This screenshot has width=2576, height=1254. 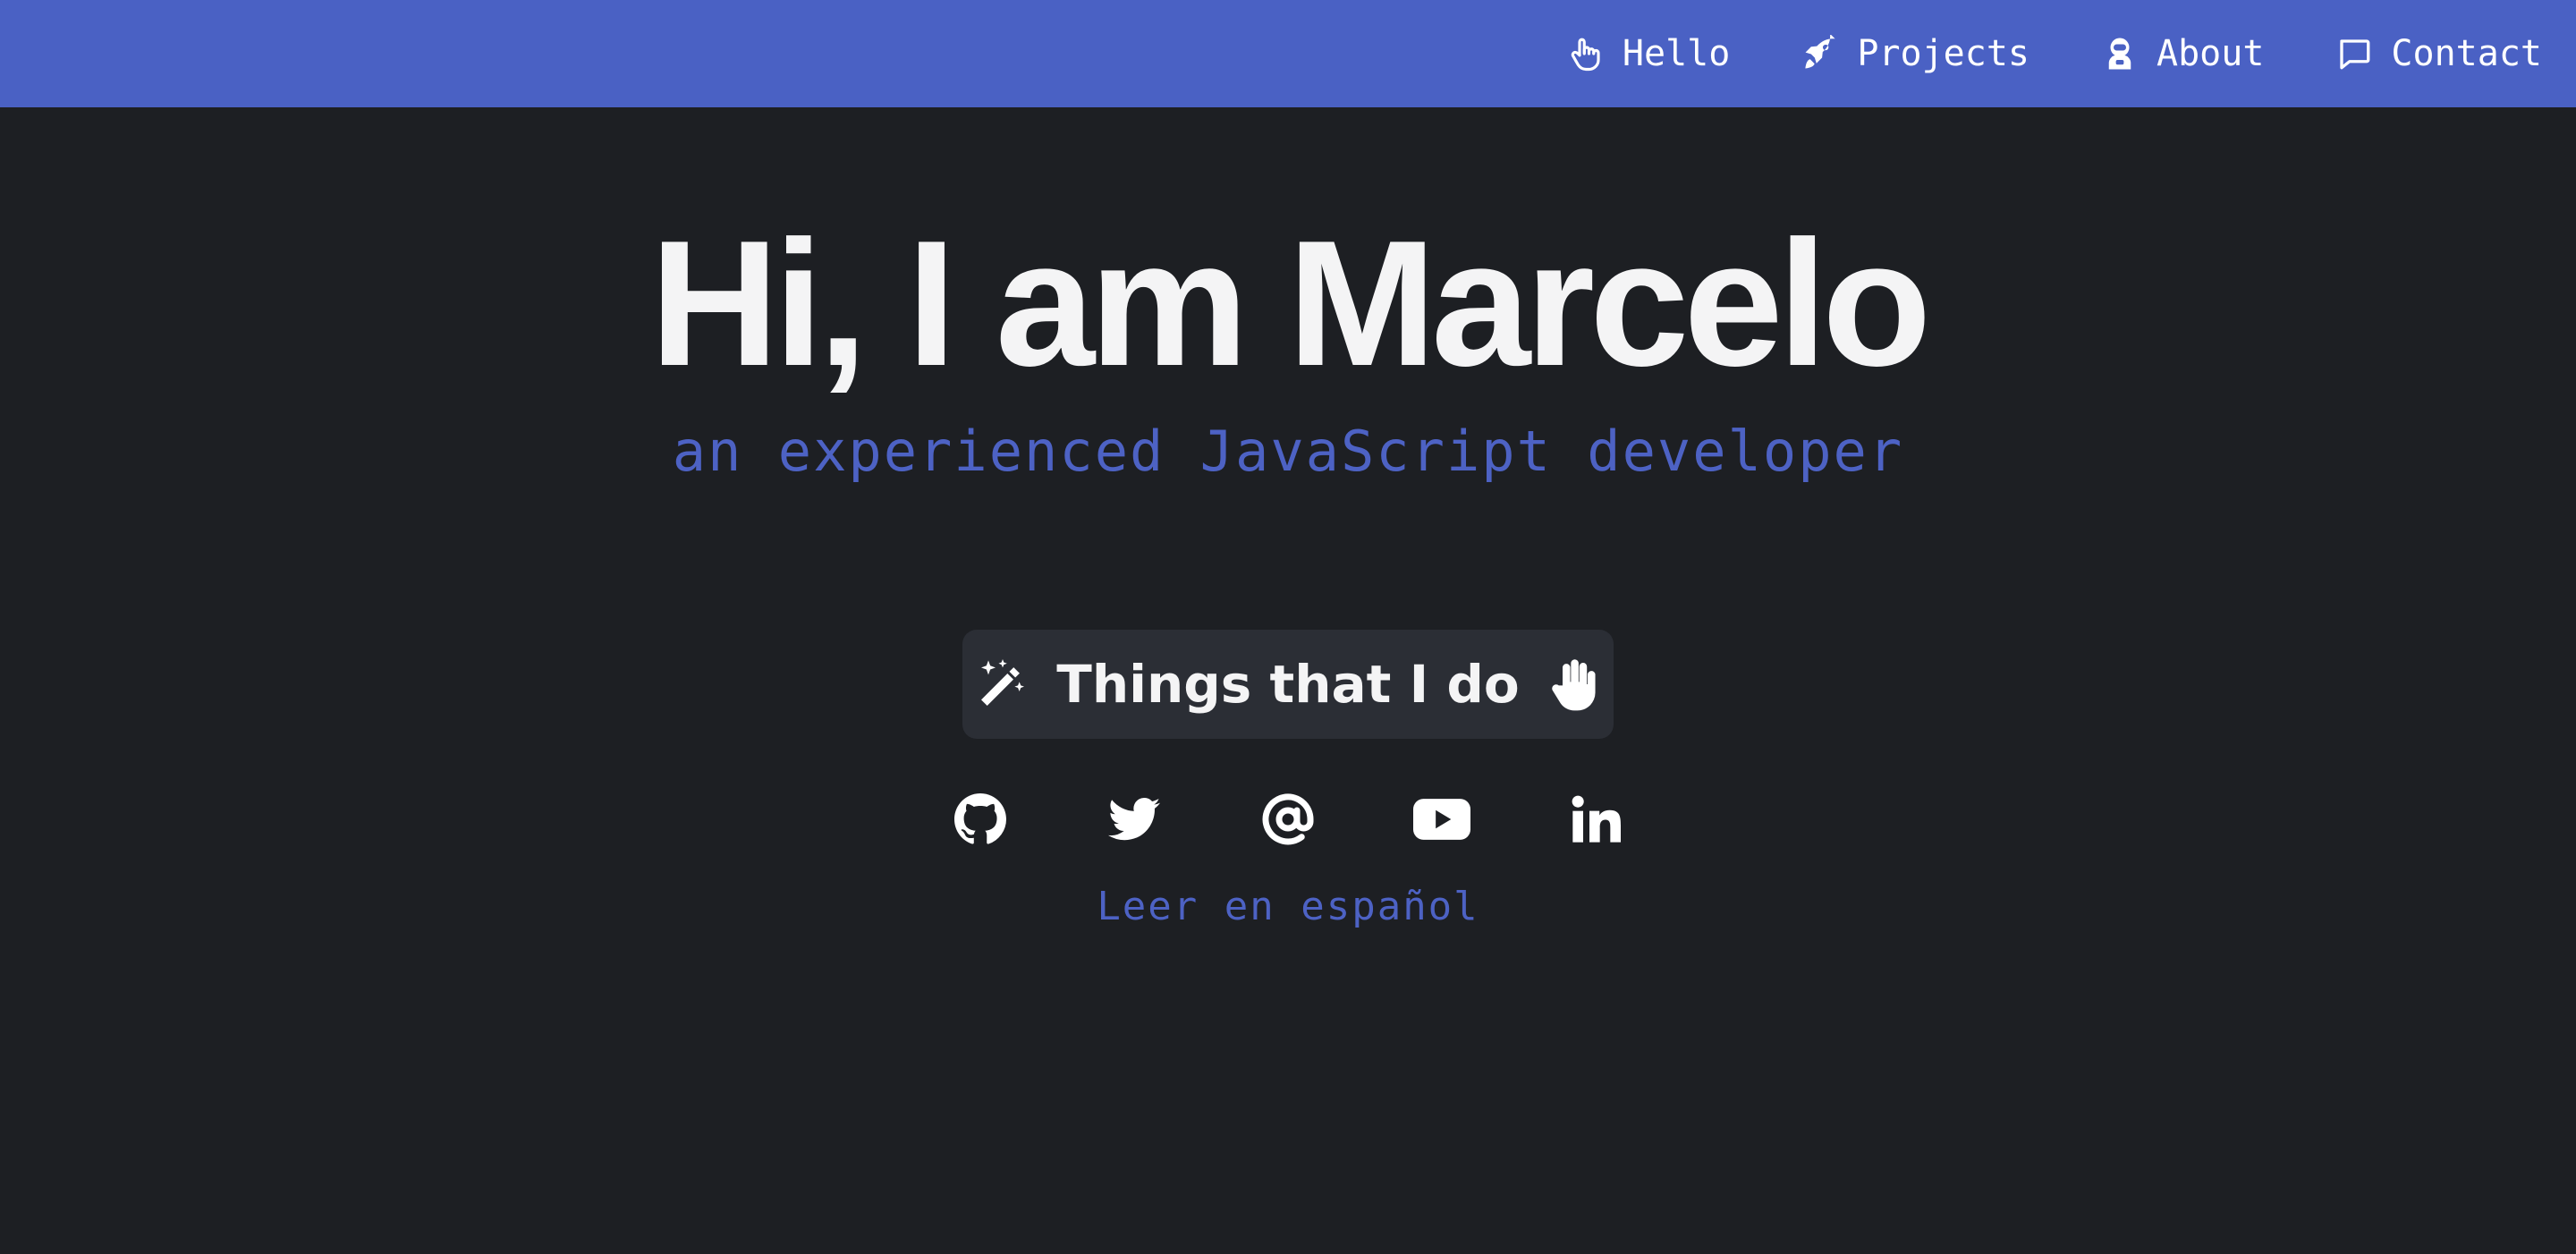 I want to click on nav-item-hello: Hello, so click(x=1648, y=53).